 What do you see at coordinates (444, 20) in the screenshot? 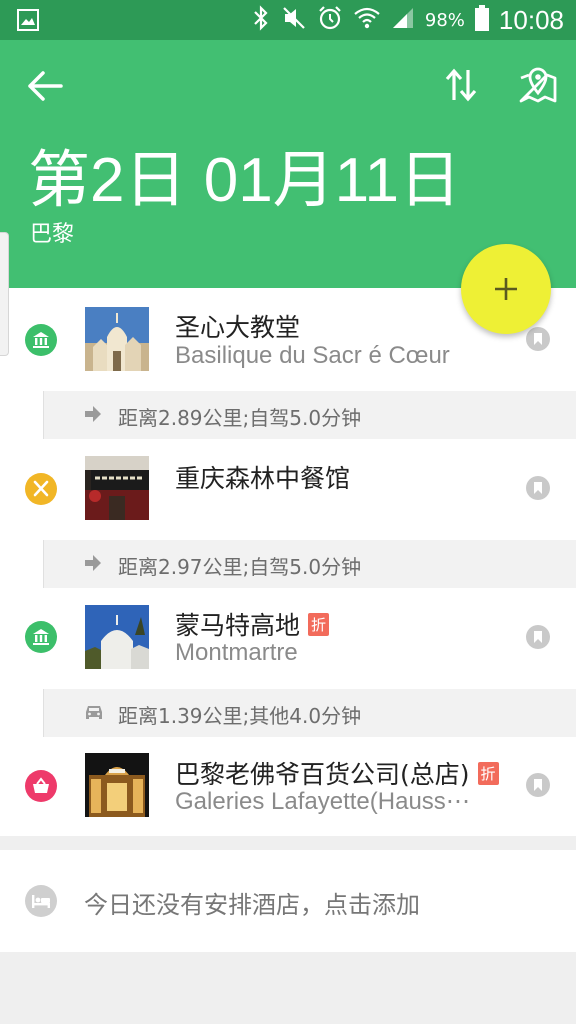
I see `battery-percent: 98%` at bounding box center [444, 20].